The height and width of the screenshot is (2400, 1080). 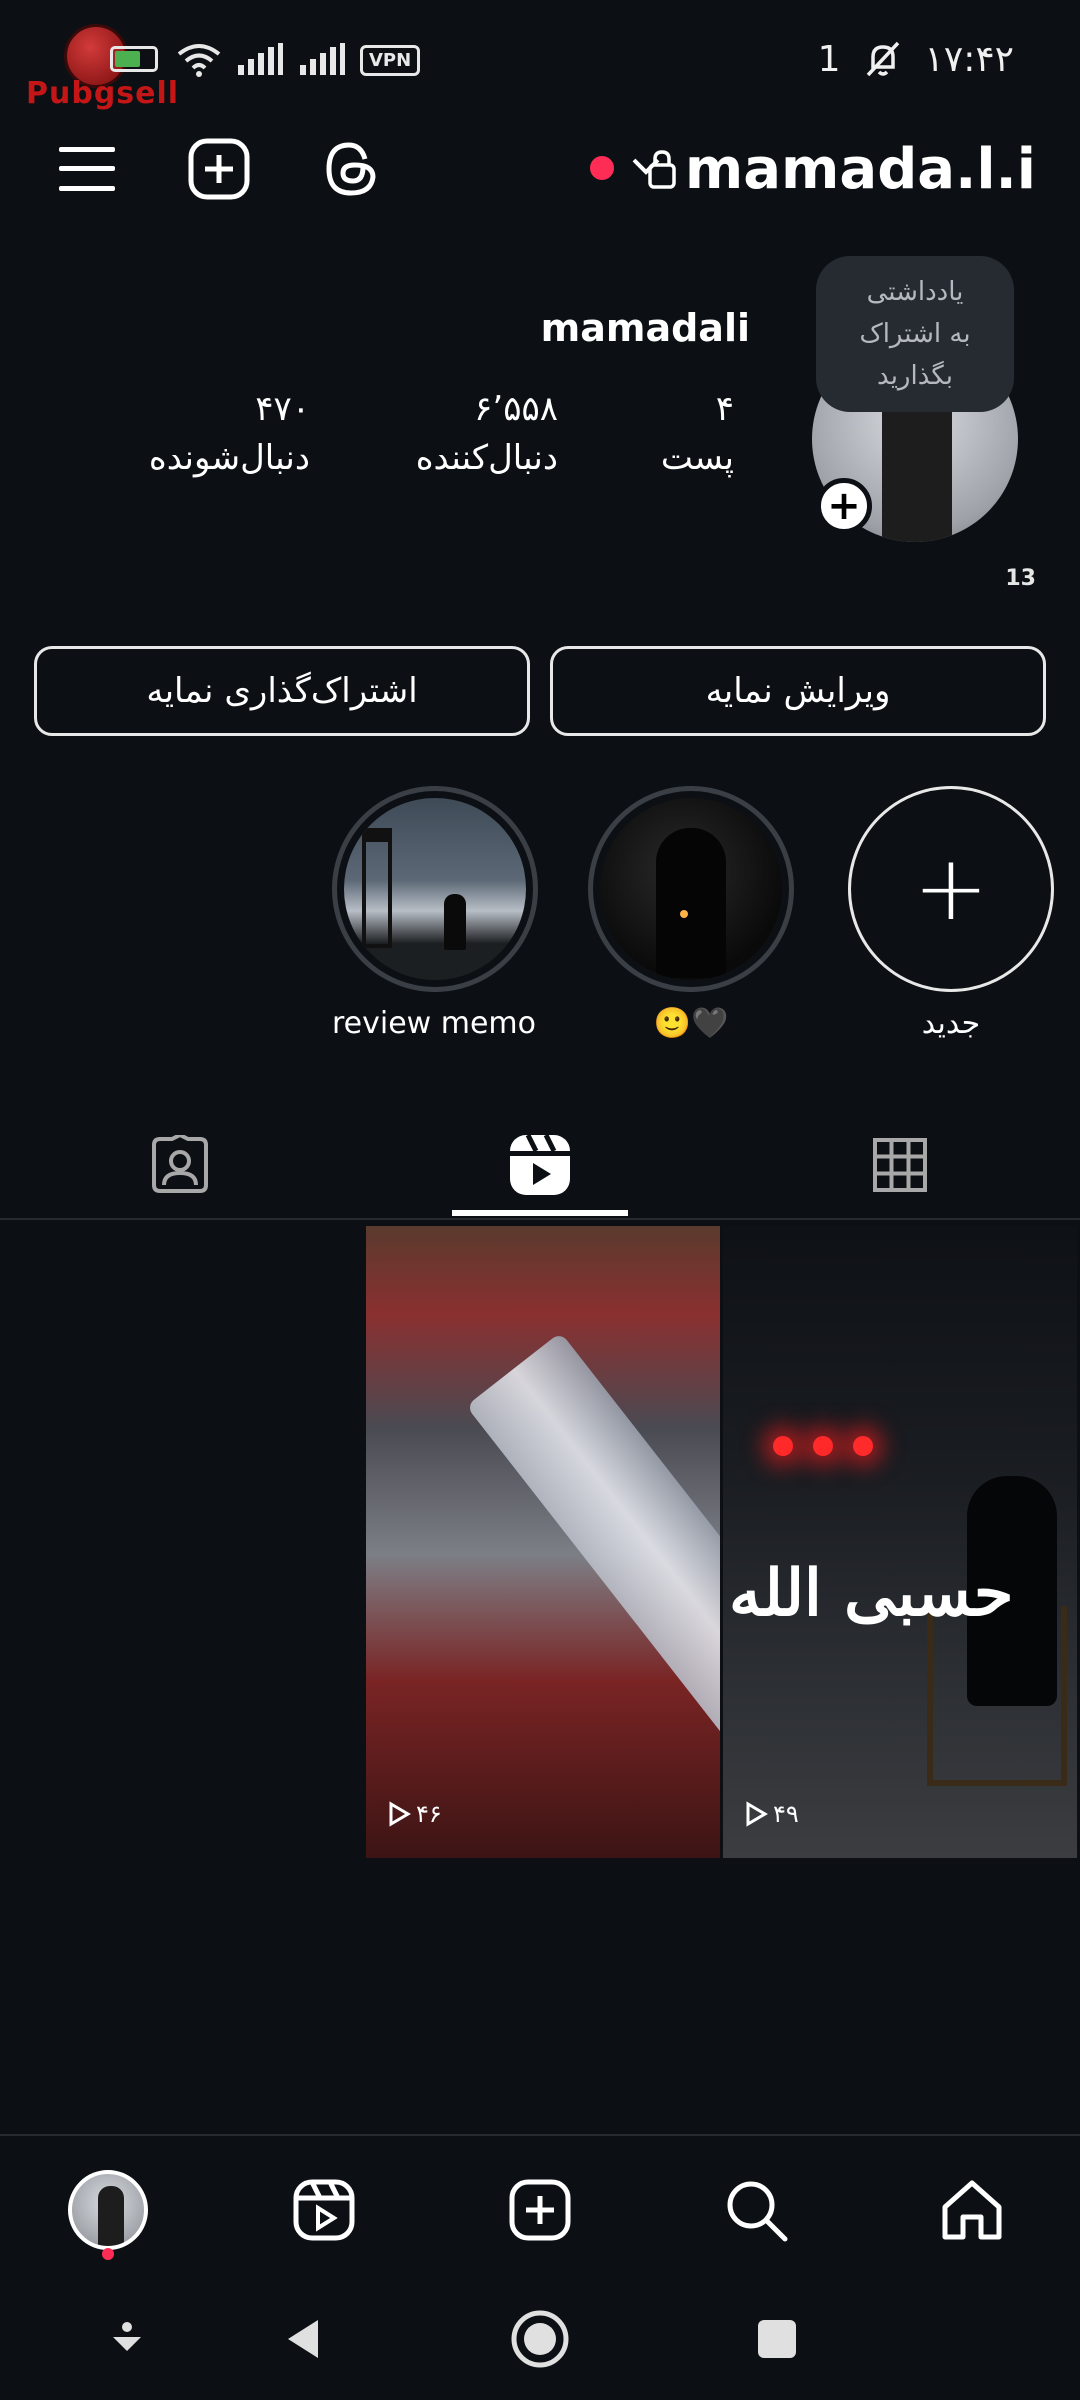 What do you see at coordinates (786, 1814) in the screenshot?
I see `view-count-value: ۴۹` at bounding box center [786, 1814].